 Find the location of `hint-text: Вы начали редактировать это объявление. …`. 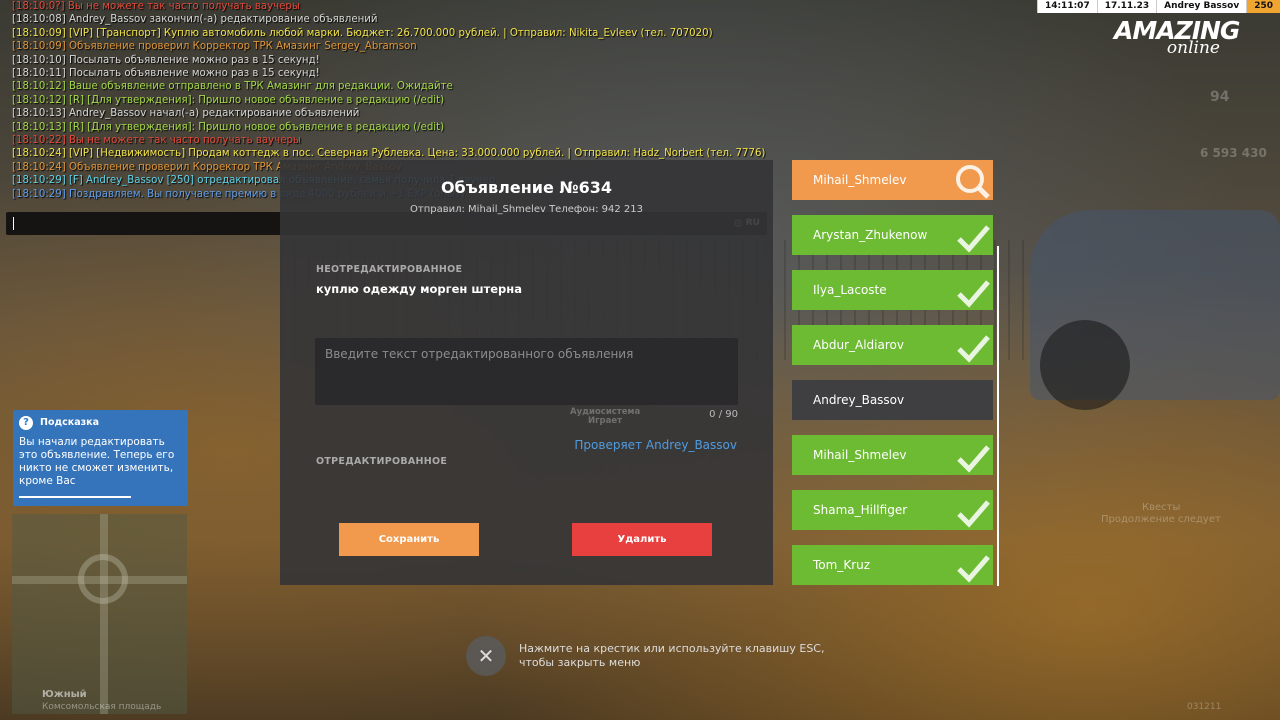

hint-text: Вы начали редактировать это объявление. … is located at coordinates (97, 461).